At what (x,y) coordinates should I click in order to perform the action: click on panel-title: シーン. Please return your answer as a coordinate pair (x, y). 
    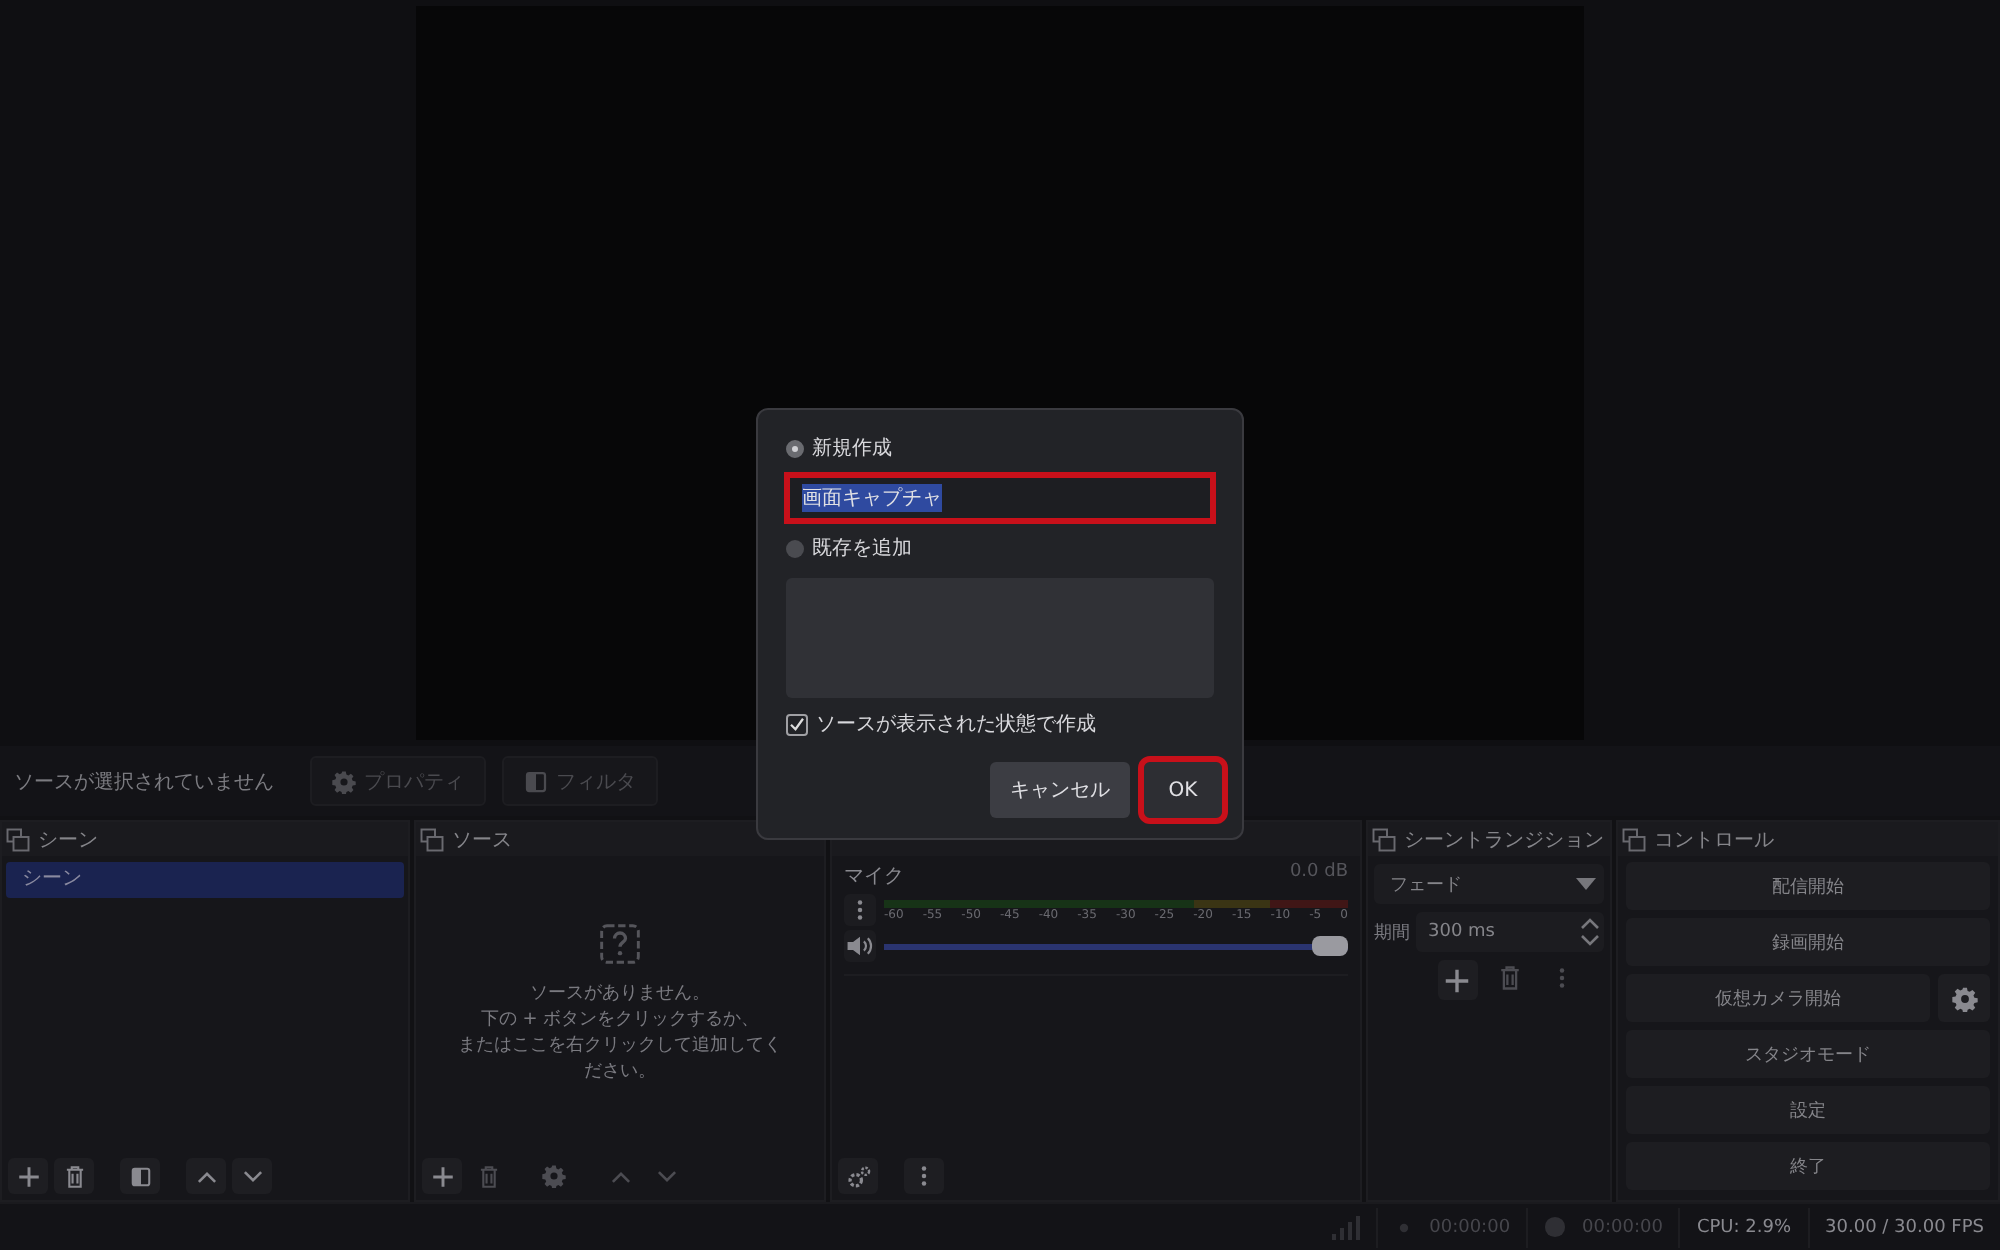
    Looking at the image, I should click on (68, 840).